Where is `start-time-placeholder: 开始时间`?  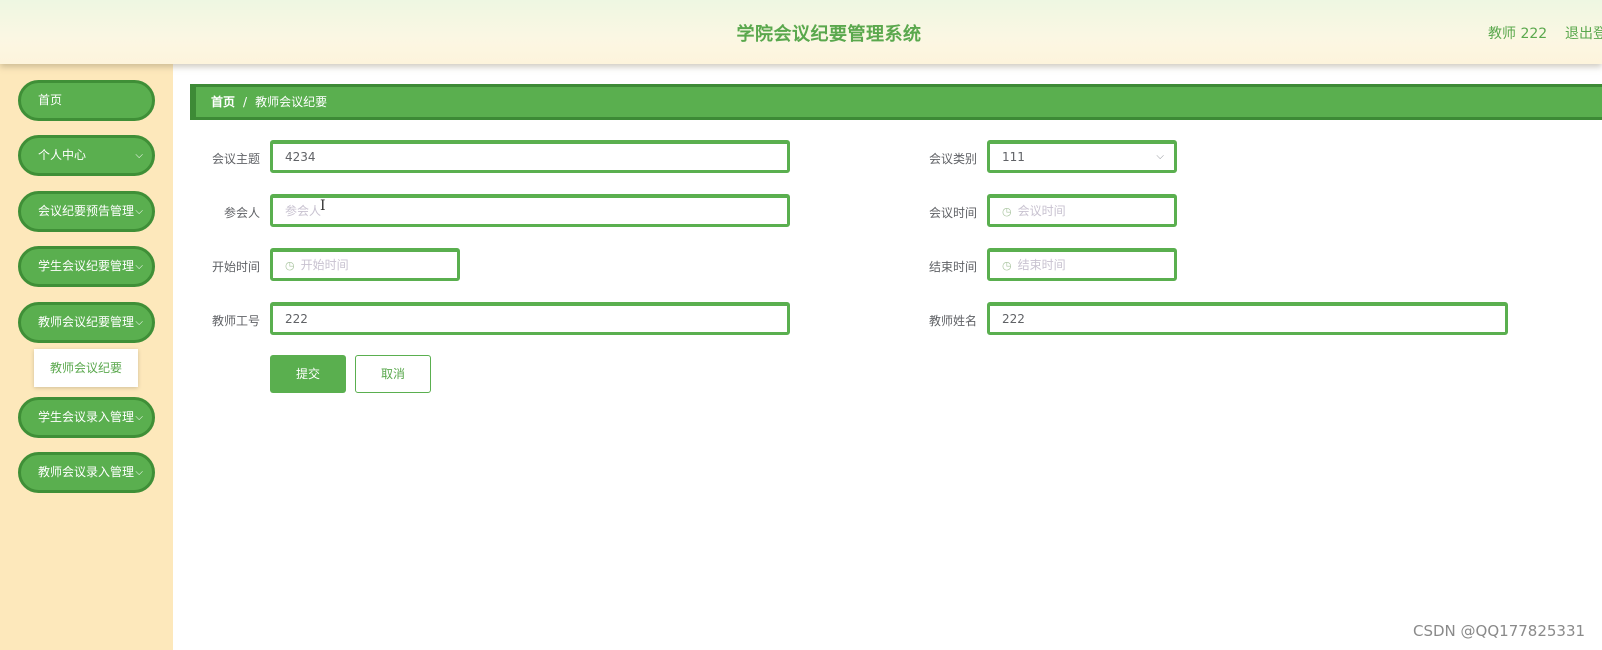
start-time-placeholder: 开始时间 is located at coordinates (324, 265).